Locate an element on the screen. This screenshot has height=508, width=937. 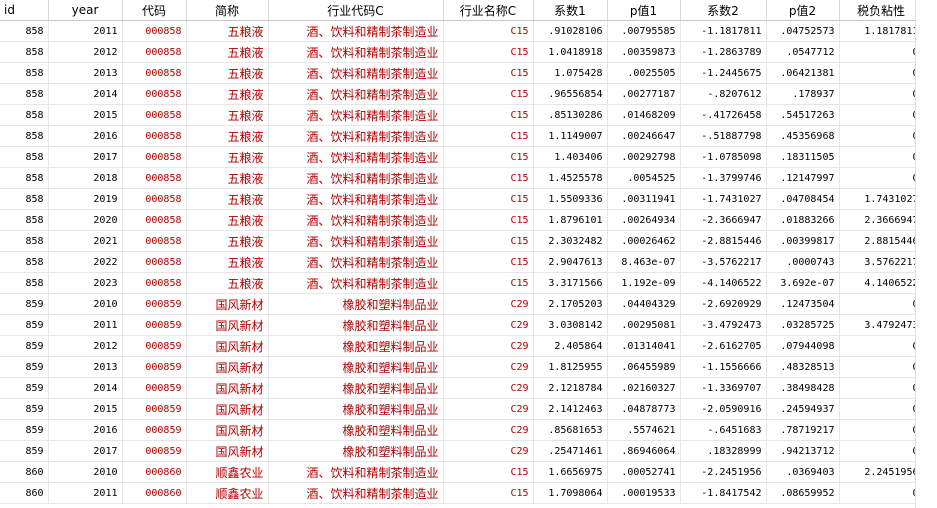
cell-p1: .01314041 is located at coordinates (644, 346).